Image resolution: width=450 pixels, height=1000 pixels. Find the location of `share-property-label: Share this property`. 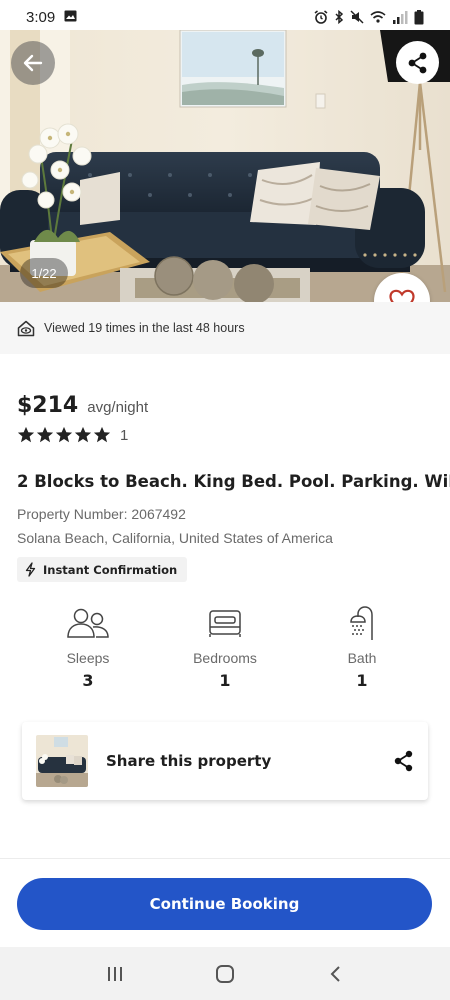

share-property-label: Share this property is located at coordinates (189, 761).